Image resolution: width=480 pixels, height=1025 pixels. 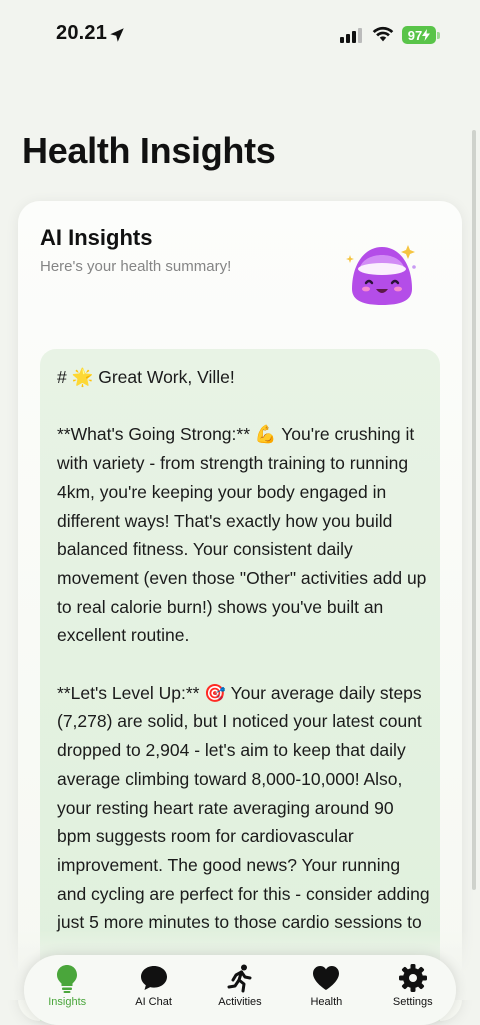 I want to click on tab-settings: Settings, so click(x=413, y=981).